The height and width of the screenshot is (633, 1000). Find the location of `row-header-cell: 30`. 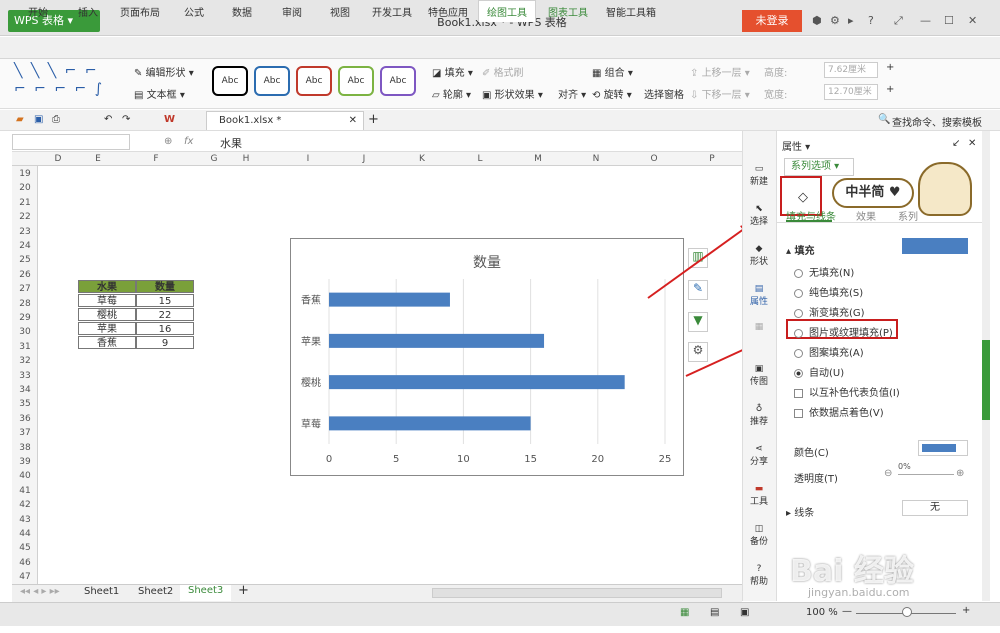

row-header-cell: 30 is located at coordinates (25, 332).